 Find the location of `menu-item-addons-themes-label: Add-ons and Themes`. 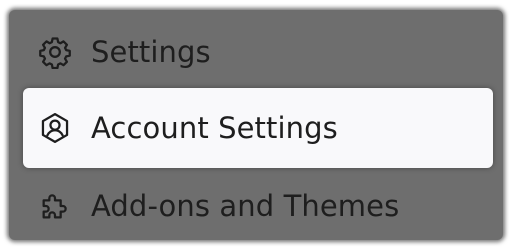

menu-item-addons-themes-label: Add-ons and Themes is located at coordinates (245, 206).